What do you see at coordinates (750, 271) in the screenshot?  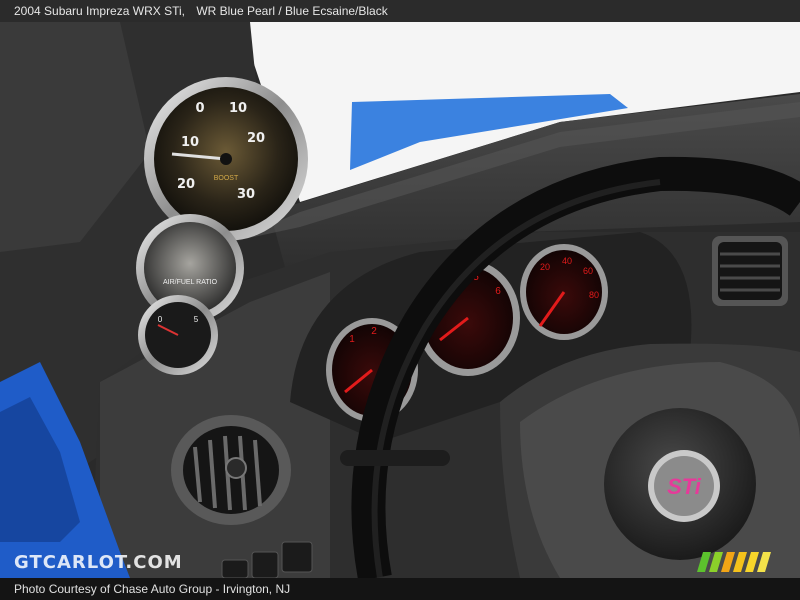 I see `air-vent-right` at bounding box center [750, 271].